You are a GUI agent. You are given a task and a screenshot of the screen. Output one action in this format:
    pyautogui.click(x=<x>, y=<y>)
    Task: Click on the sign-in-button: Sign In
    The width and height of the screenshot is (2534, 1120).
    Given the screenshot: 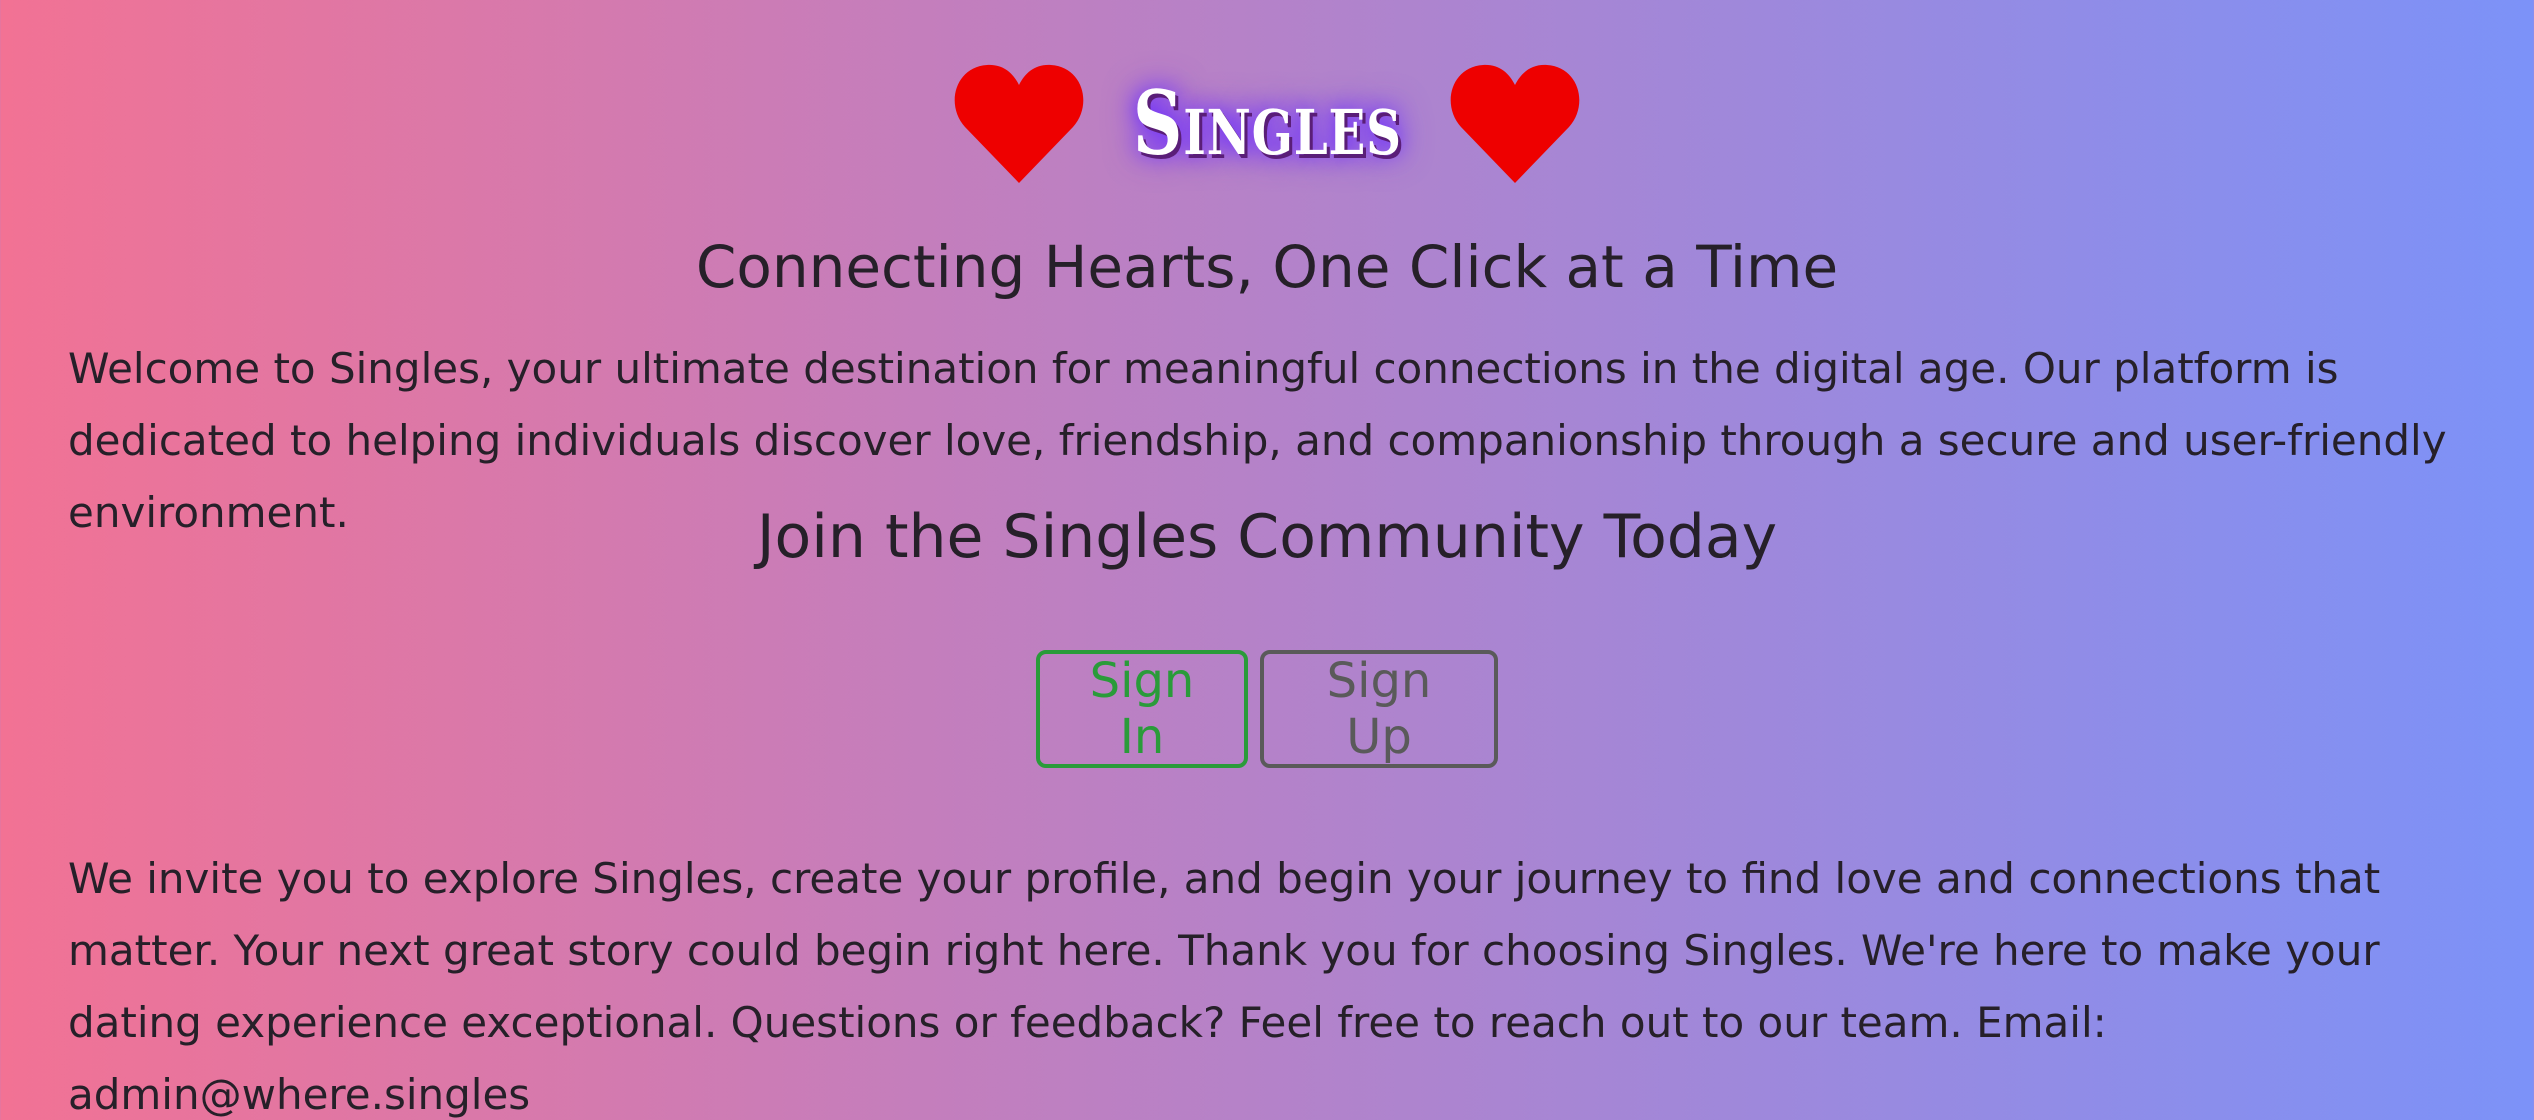 What is the action you would take?
    pyautogui.click(x=1142, y=709)
    